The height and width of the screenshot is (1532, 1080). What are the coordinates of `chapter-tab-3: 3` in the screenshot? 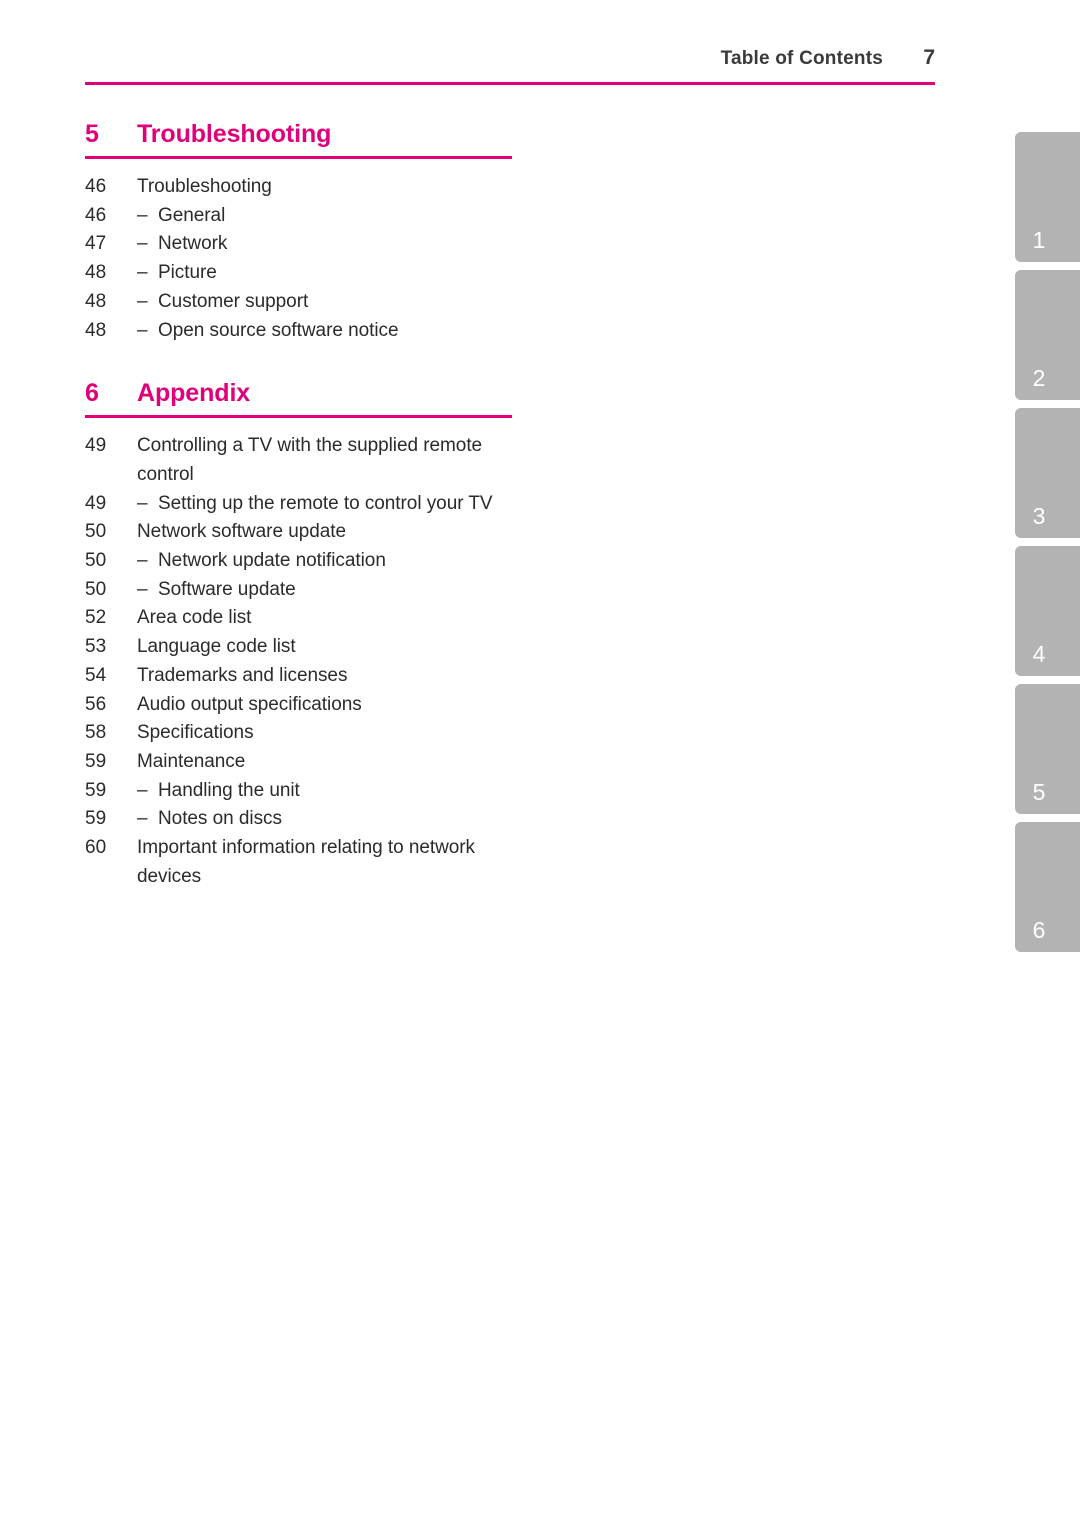 It's located at (1047, 473).